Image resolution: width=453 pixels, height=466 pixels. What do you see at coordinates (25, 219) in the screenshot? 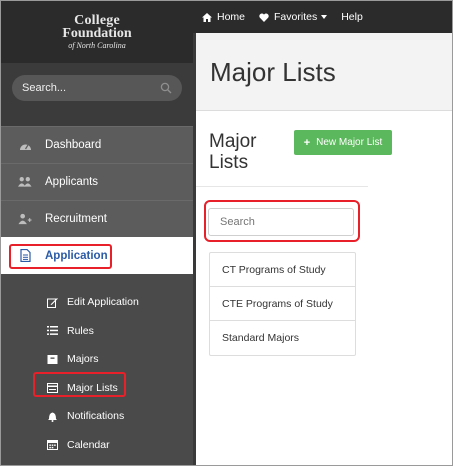
I see `user-plus-icon` at bounding box center [25, 219].